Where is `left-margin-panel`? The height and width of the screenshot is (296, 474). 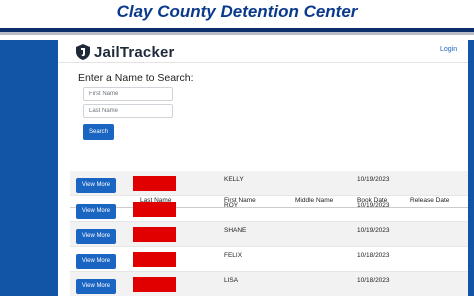
left-margin-panel is located at coordinates (29, 168).